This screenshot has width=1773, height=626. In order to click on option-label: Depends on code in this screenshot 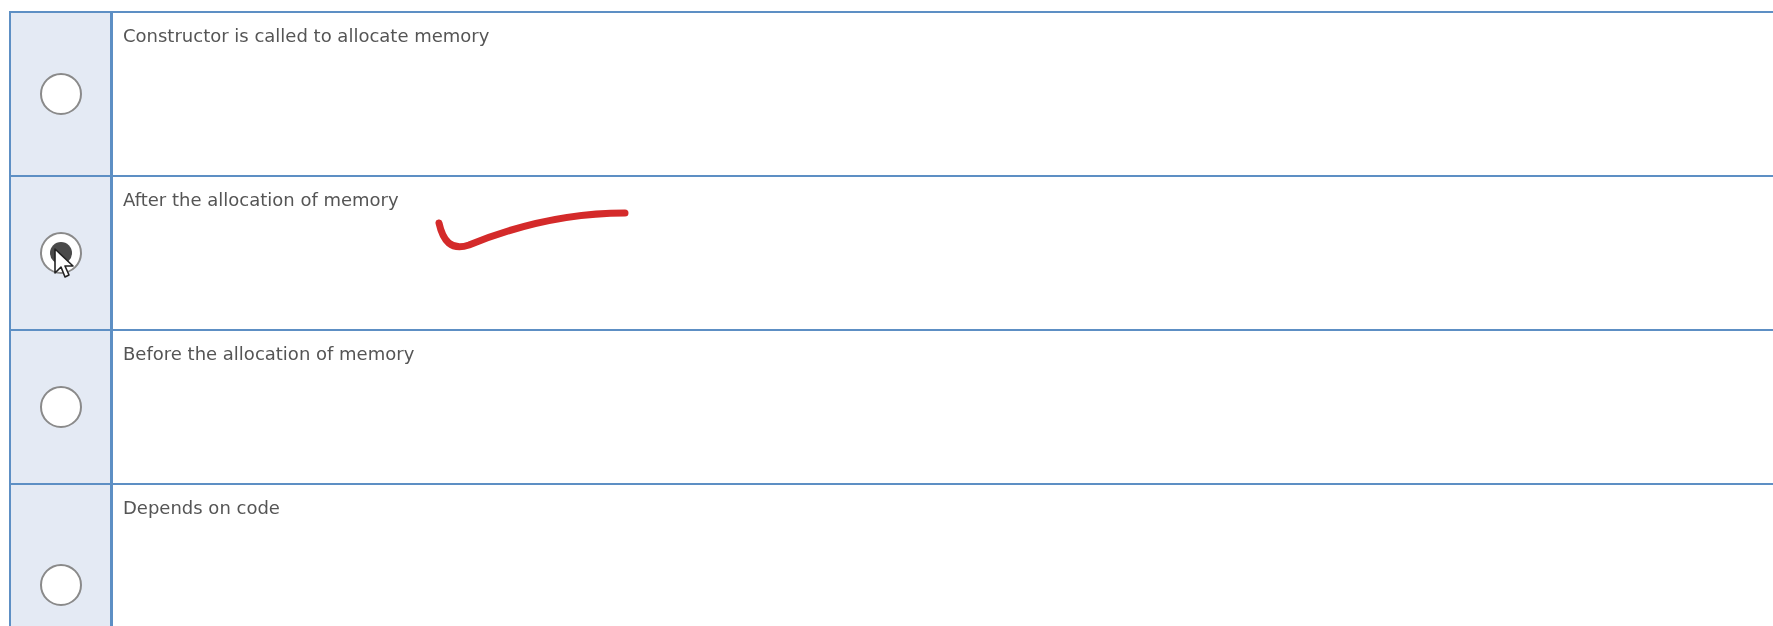, I will do `click(201, 507)`.